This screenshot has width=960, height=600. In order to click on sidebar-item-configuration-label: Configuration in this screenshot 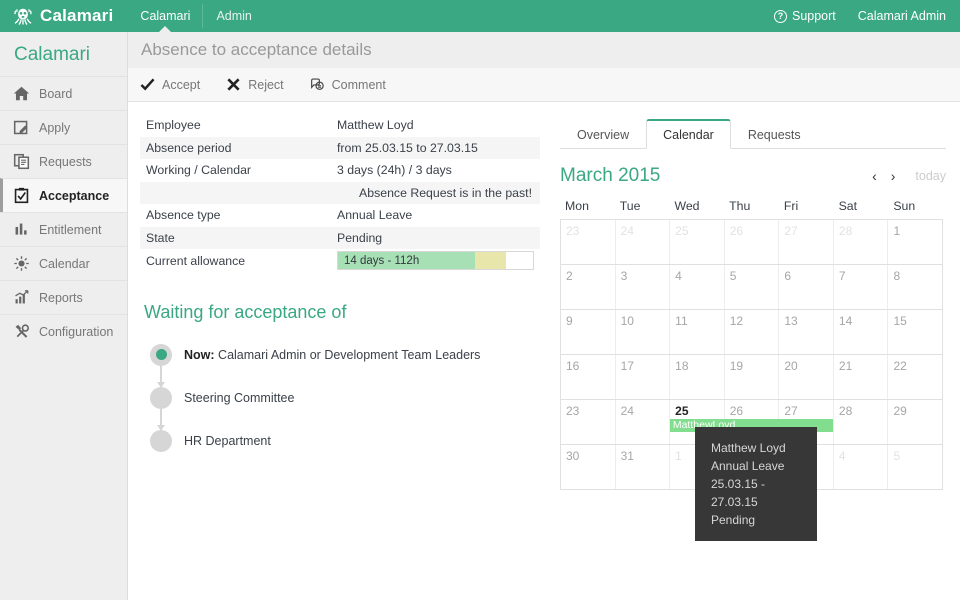, I will do `click(76, 331)`.